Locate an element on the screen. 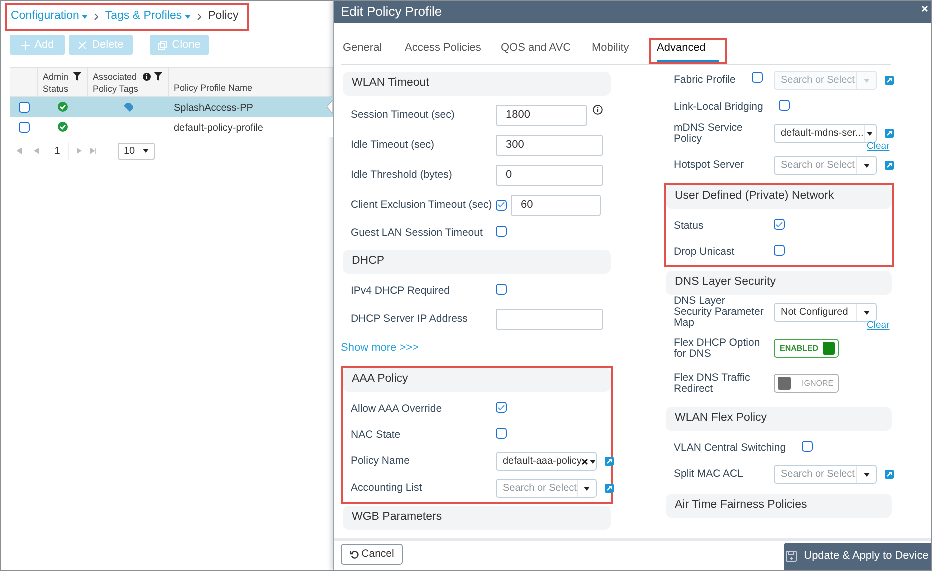  text-field: 0 is located at coordinates (549, 175).